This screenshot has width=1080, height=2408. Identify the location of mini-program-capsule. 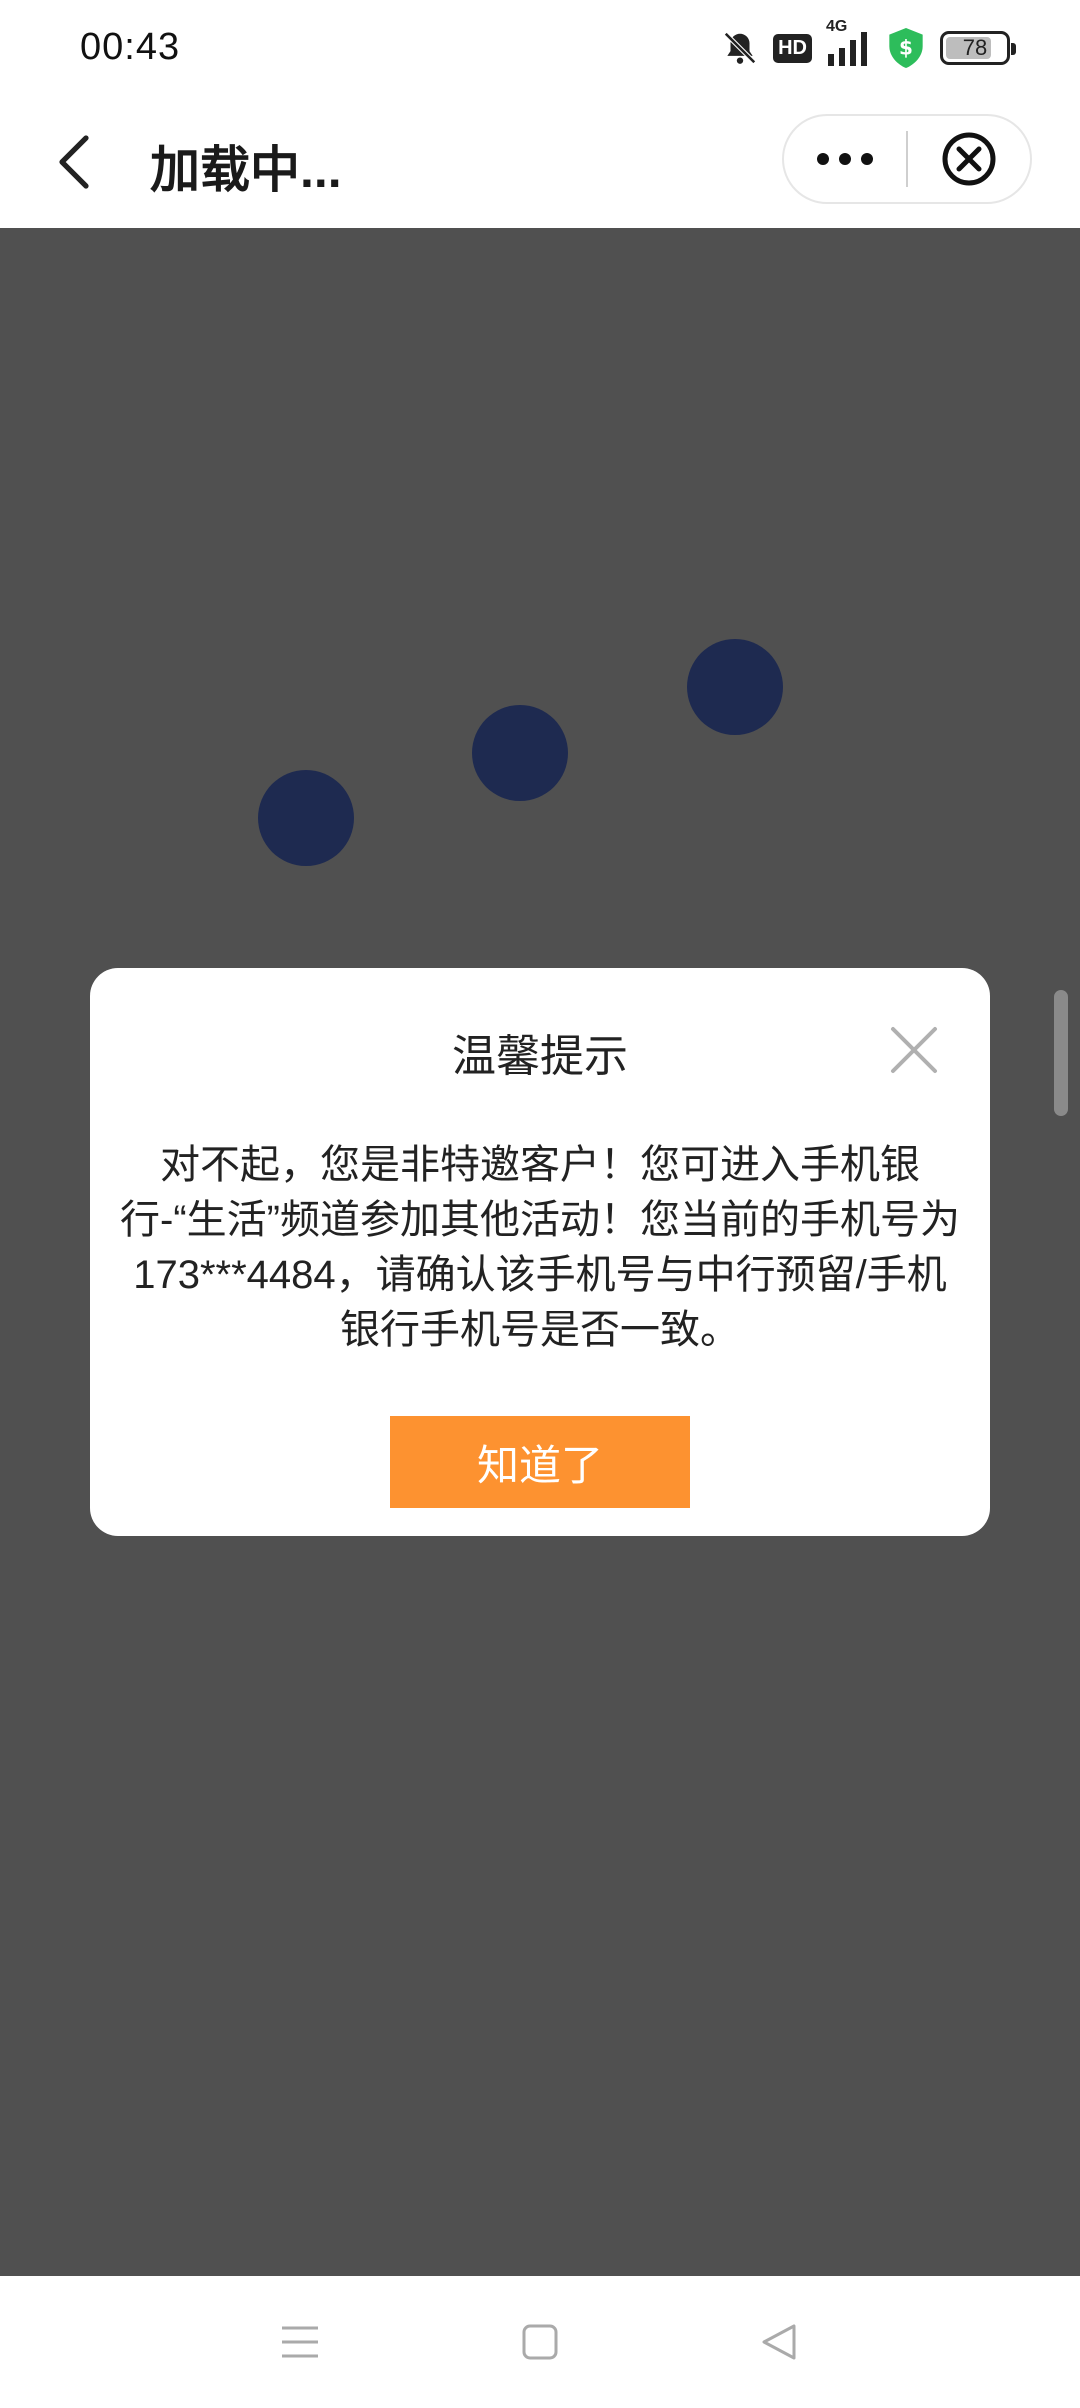
(907, 159).